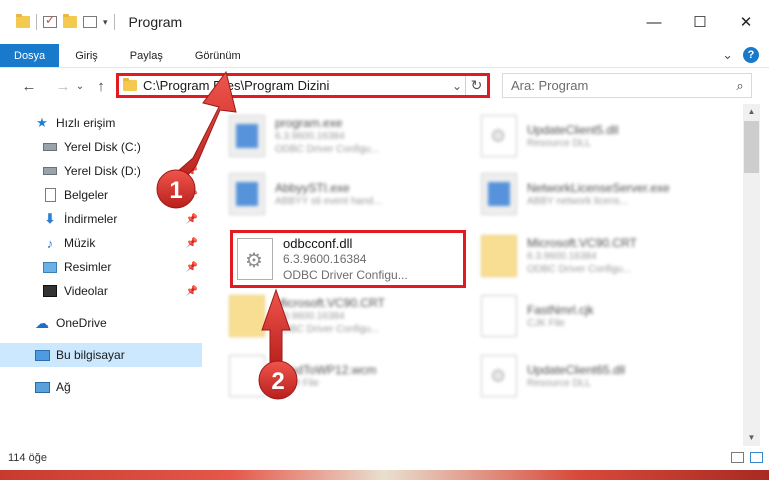  What do you see at coordinates (606, 316) in the screenshot?
I see `file-tile: FastNmrl.cjk CJK File` at bounding box center [606, 316].